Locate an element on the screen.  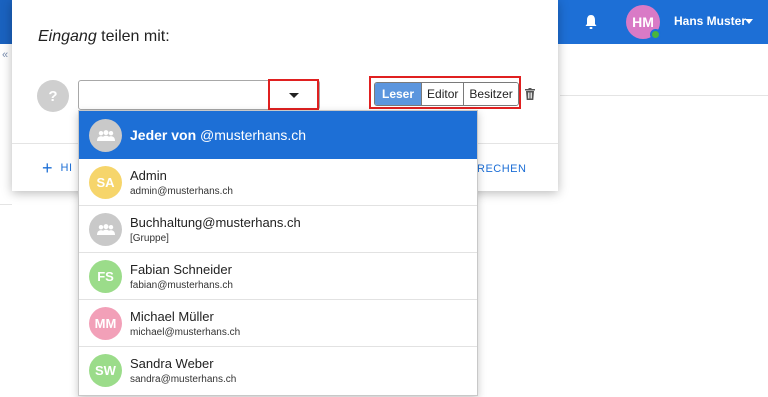
user-menu-chevron-down-icon is located at coordinates (749, 21).